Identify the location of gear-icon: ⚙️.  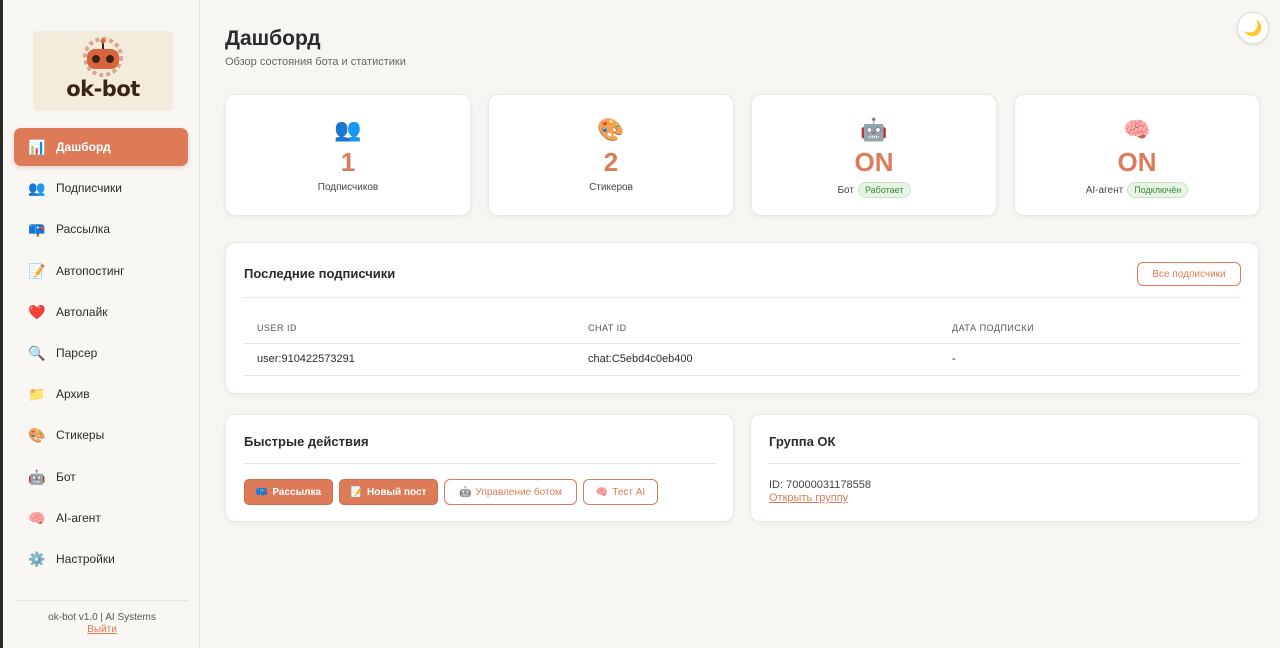
(37, 558).